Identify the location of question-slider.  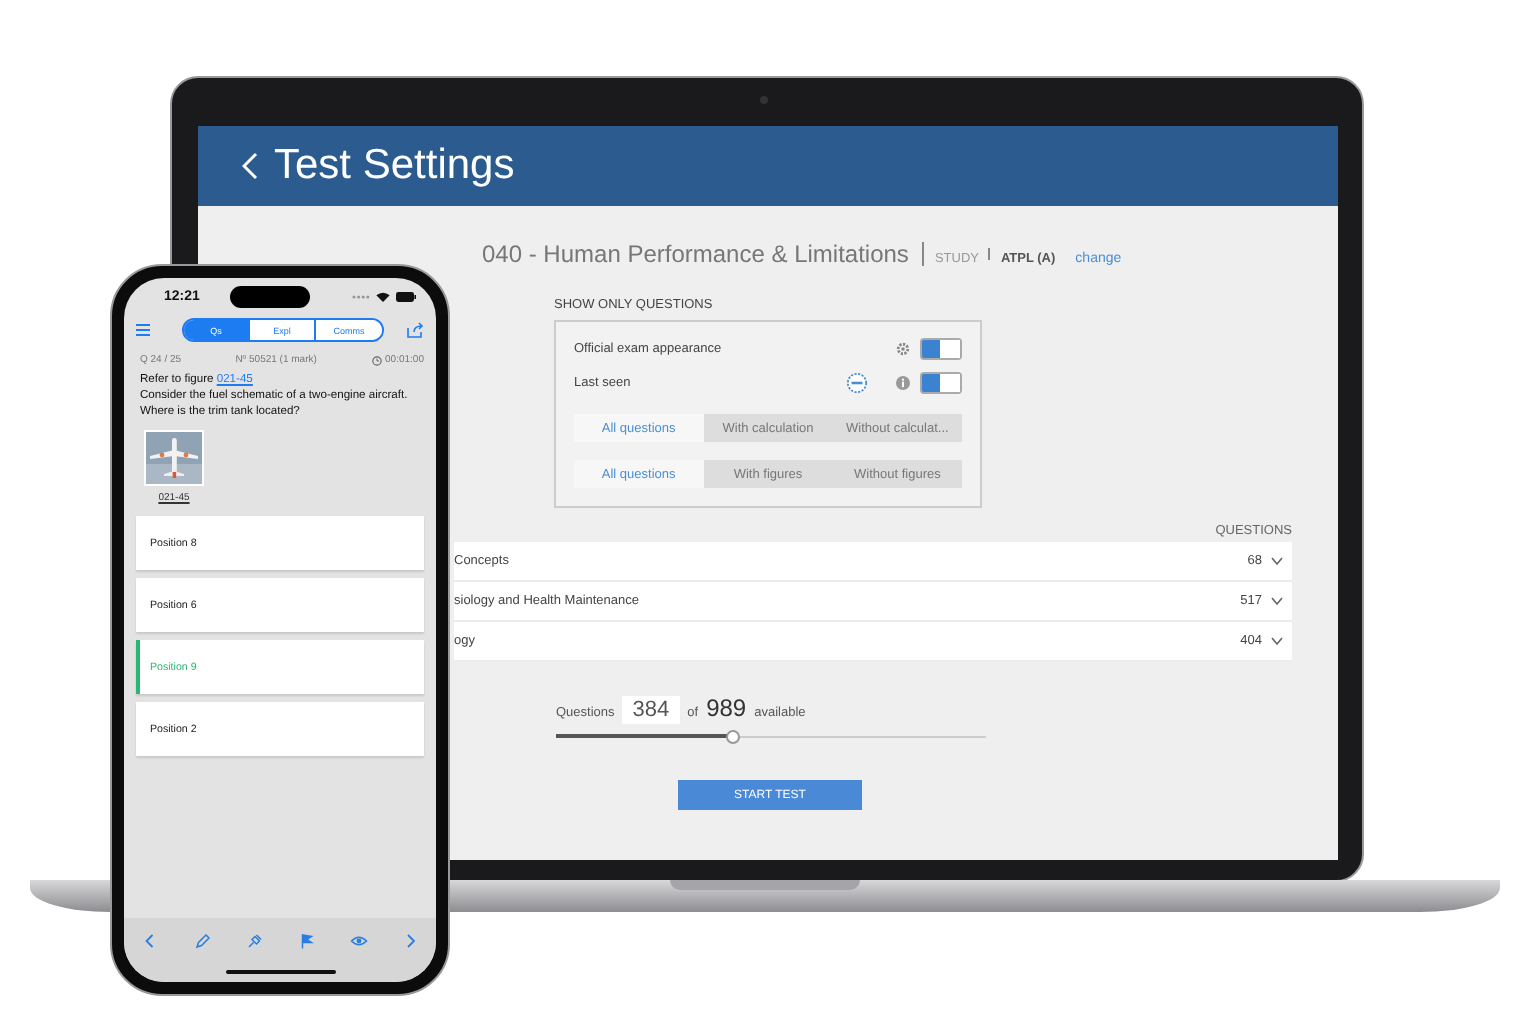
(771, 738).